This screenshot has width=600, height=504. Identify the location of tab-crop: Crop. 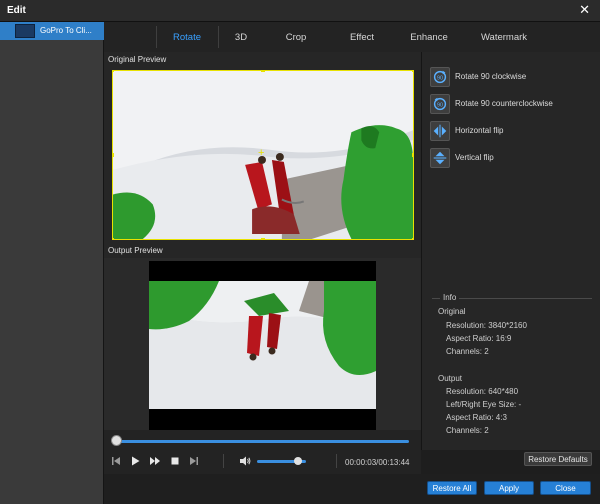
(296, 38).